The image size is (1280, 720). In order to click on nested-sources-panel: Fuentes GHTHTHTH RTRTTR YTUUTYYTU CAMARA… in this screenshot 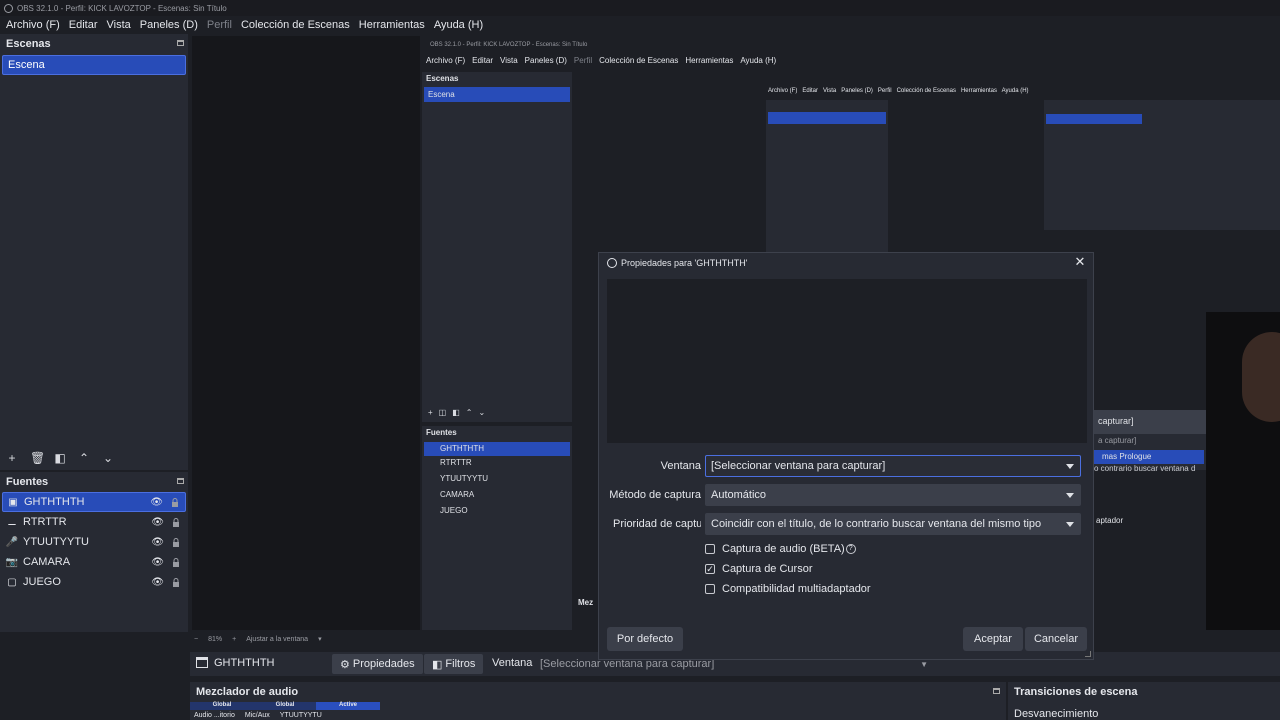, I will do `click(497, 528)`.